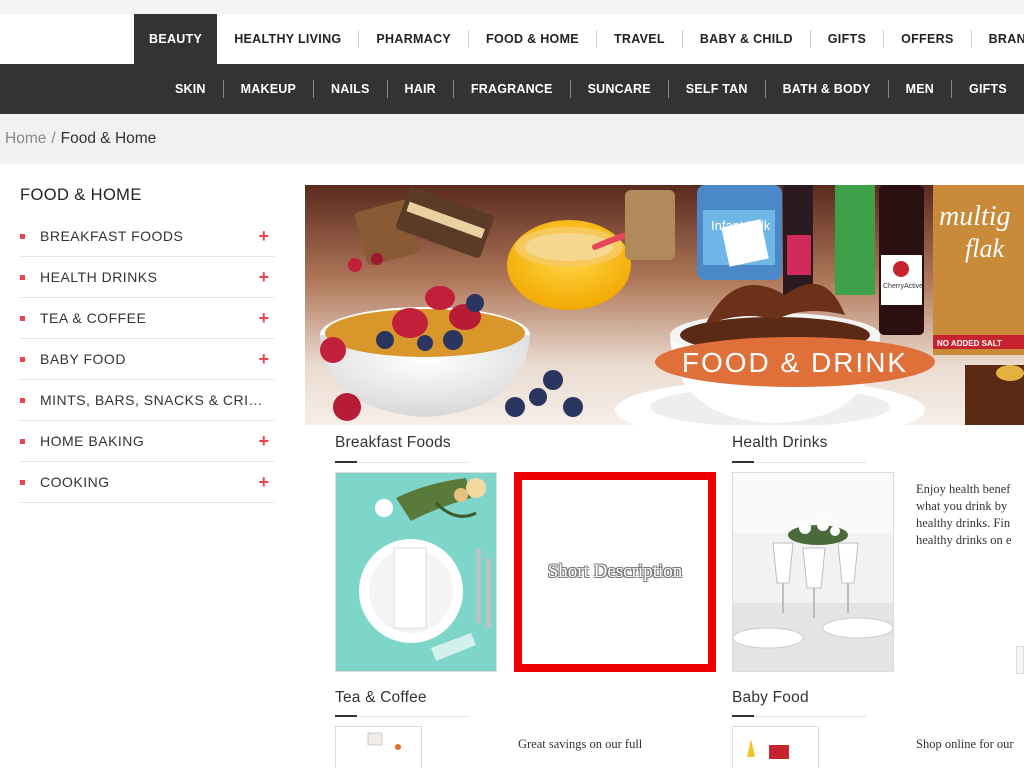  I want to click on sidebar-title: FOOD & HOME, so click(81, 195).